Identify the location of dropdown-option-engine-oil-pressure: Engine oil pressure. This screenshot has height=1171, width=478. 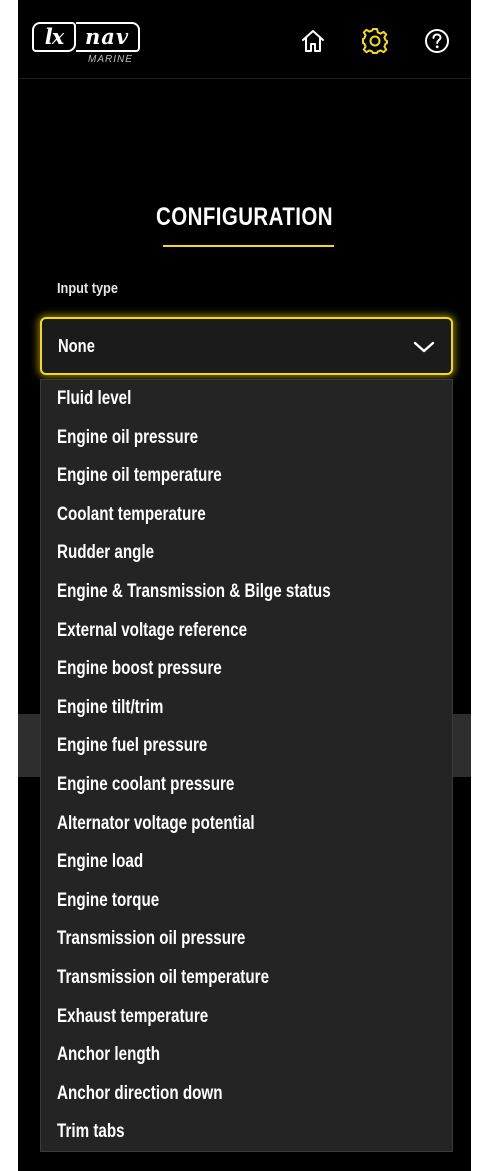
(246, 438).